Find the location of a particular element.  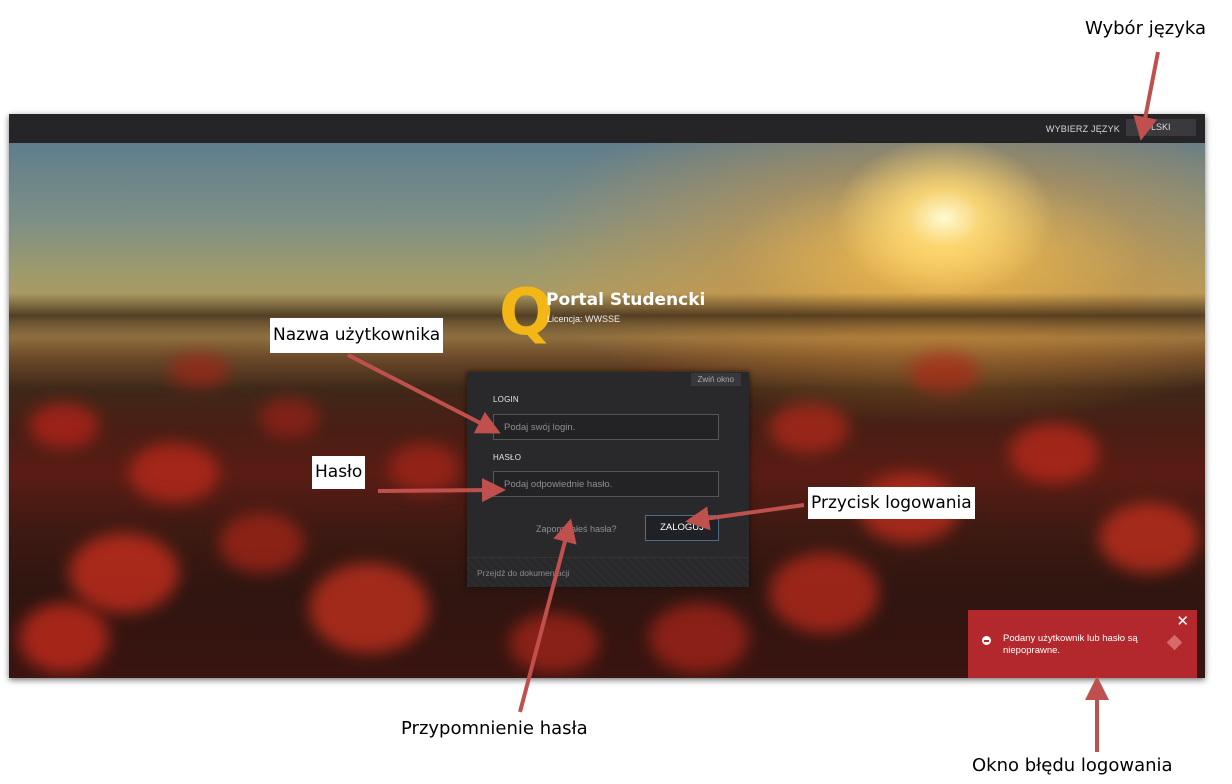

annotation-login-error: Okno błędu logowania is located at coordinates (1072, 765).